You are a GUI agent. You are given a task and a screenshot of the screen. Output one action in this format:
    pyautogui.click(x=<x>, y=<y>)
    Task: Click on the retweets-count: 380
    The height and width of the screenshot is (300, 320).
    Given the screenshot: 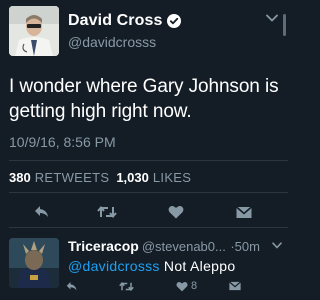 What is the action you would take?
    pyautogui.click(x=20, y=177)
    